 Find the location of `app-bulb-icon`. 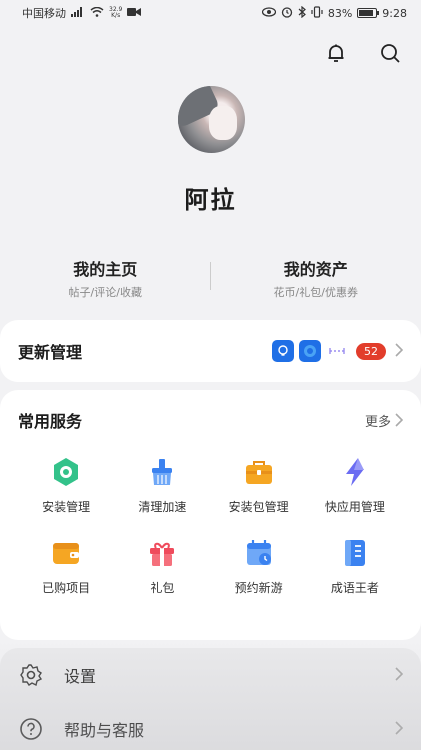

app-bulb-icon is located at coordinates (283, 351).